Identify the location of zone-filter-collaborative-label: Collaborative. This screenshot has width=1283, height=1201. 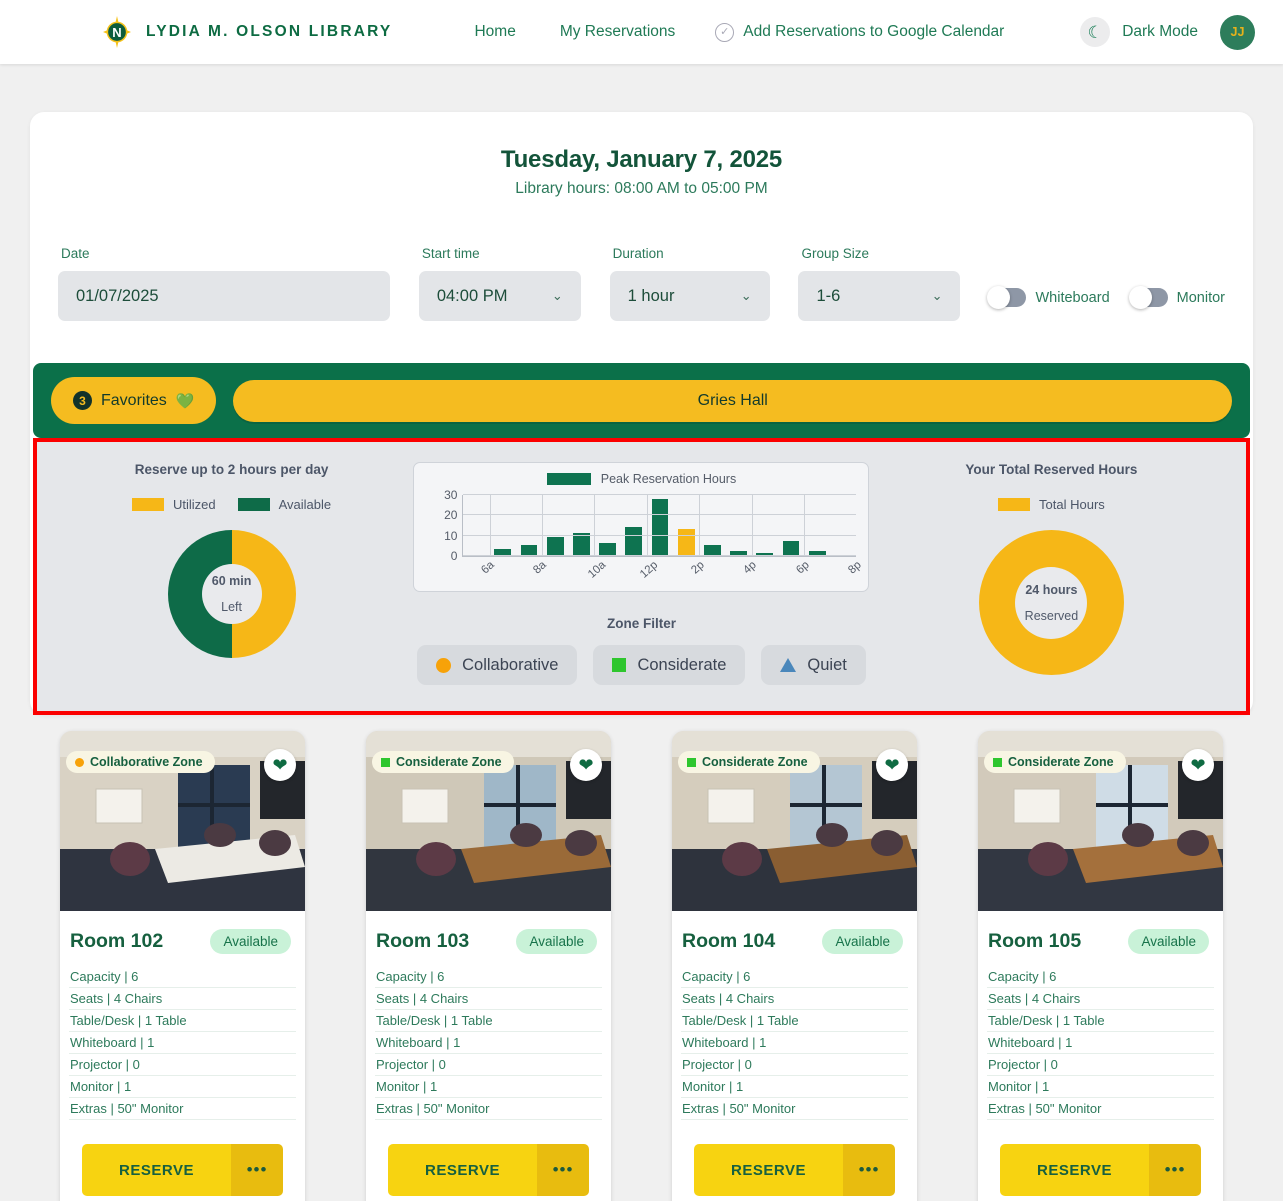
(510, 664).